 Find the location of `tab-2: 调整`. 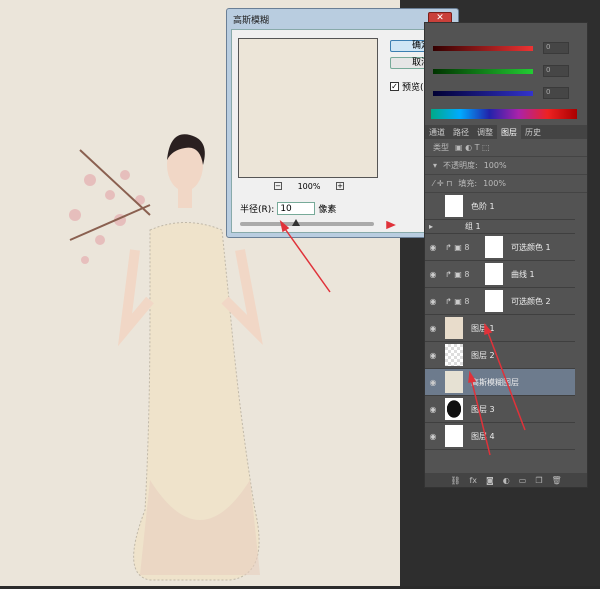

tab-2: 调整 is located at coordinates (485, 132).